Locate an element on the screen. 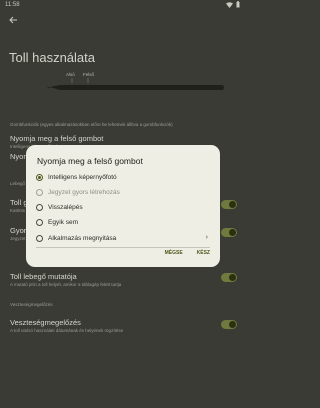 Image resolution: width=320 pixels, height=408 pixels. radio-disabled-icon is located at coordinates (39, 192).